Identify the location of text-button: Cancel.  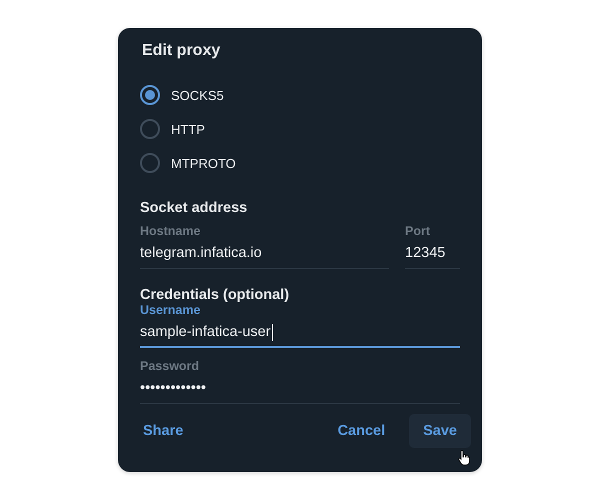
(362, 431).